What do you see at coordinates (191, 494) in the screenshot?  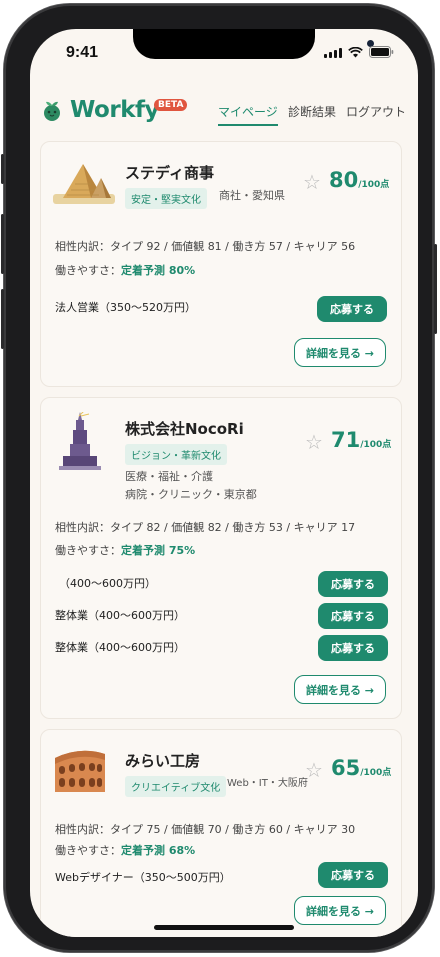 I see `company-category-location: 病院・クリニック・東京都` at bounding box center [191, 494].